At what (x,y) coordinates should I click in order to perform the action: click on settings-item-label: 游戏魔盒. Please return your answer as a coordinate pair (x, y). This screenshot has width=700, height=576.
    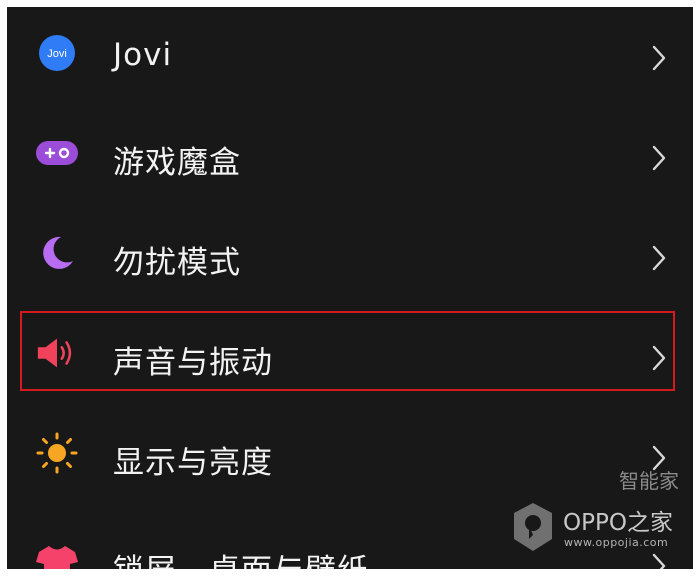
    Looking at the image, I should click on (177, 163).